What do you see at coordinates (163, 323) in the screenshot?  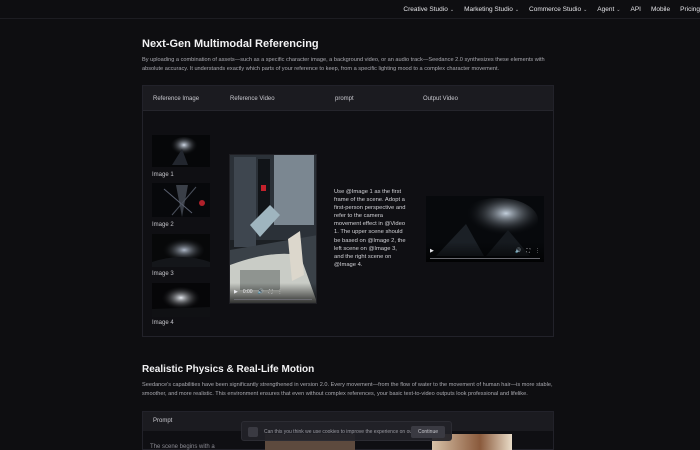 I see `image-label-4: Image 4` at bounding box center [163, 323].